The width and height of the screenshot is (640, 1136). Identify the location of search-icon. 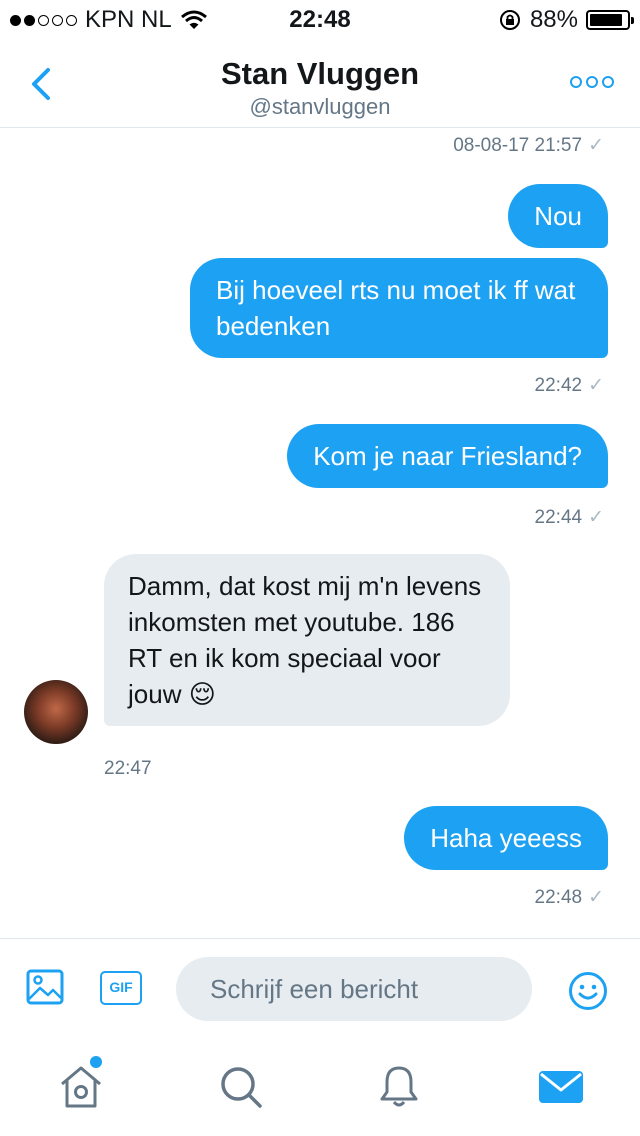
(241, 1087).